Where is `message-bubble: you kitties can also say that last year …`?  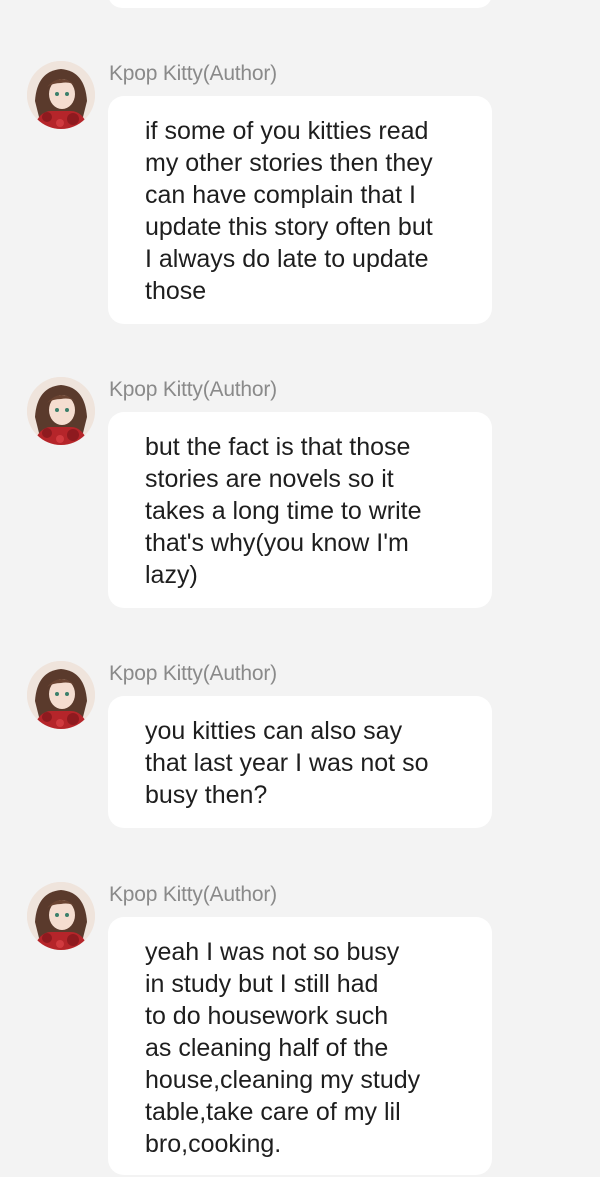 message-bubble: you kitties can also say that last year … is located at coordinates (300, 762).